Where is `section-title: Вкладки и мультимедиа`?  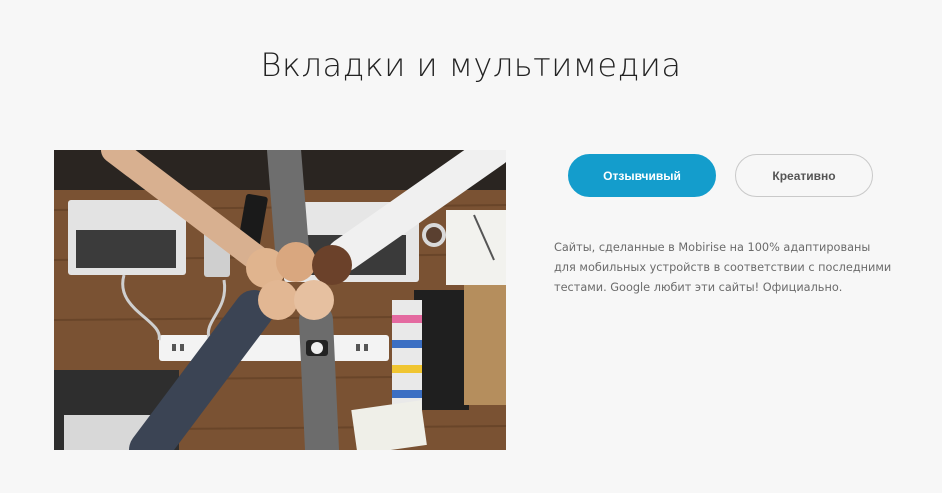
section-title: Вкладки и мультимедиа is located at coordinates (471, 65).